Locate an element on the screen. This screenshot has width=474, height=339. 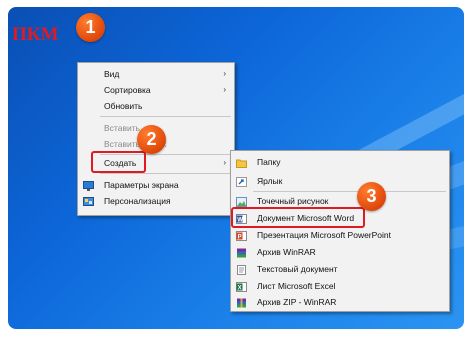
menu-item-label: Лист Microsoft Excel is located at coordinates (296, 286).